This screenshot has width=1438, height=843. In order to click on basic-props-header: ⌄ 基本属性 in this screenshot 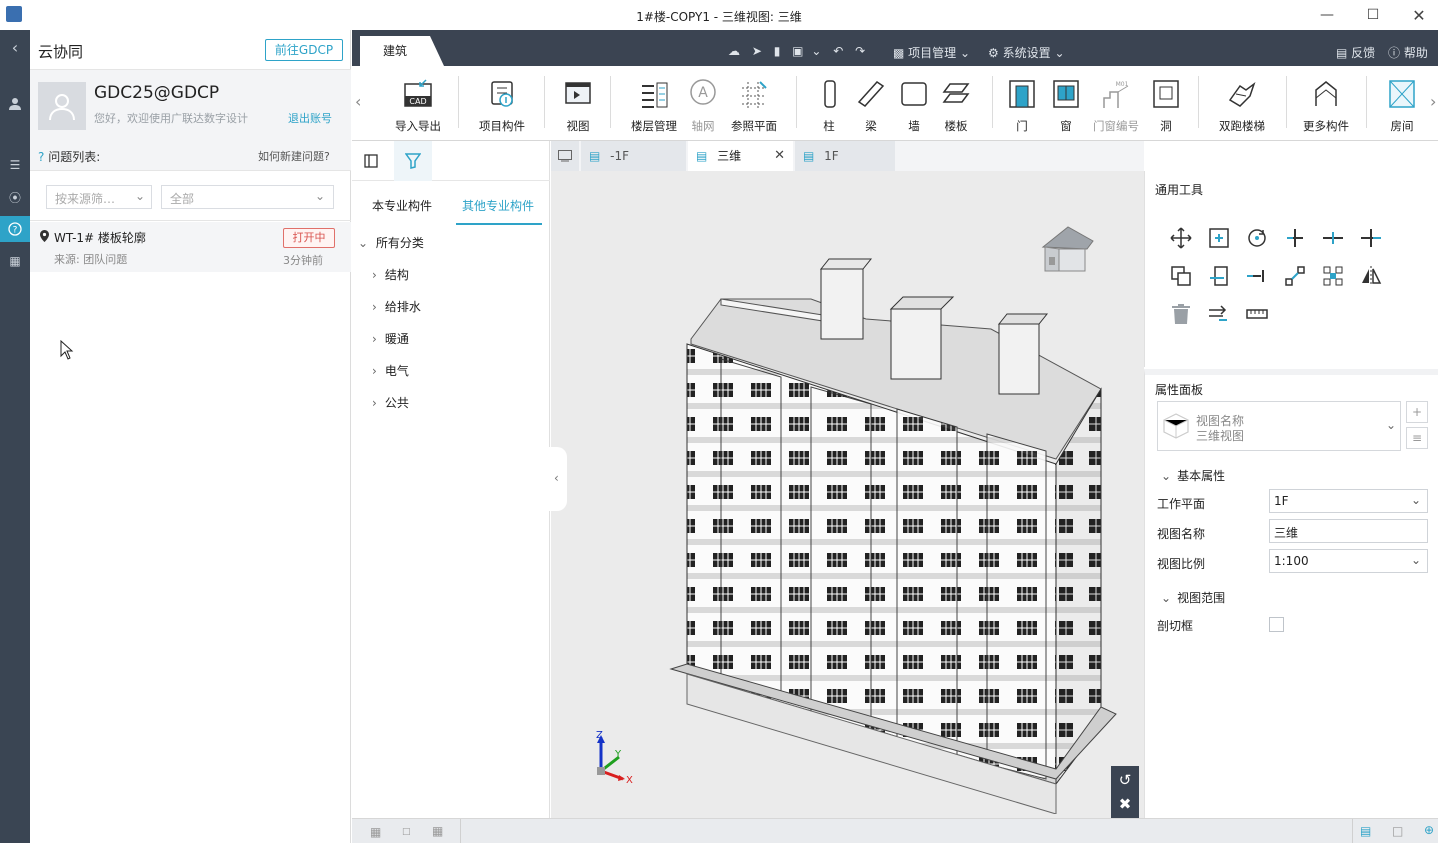, I will do `click(1193, 475)`.